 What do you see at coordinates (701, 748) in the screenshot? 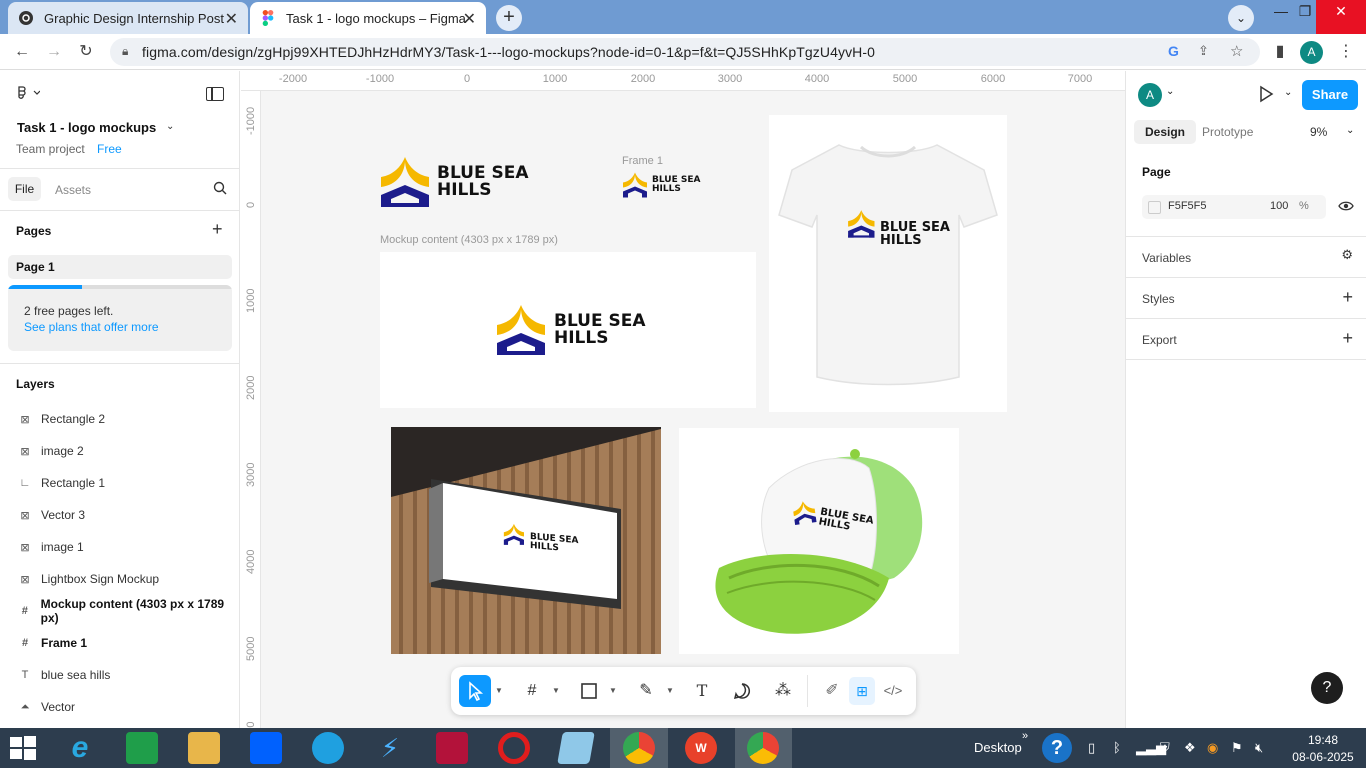
I see `wps-office-icon: W` at bounding box center [701, 748].